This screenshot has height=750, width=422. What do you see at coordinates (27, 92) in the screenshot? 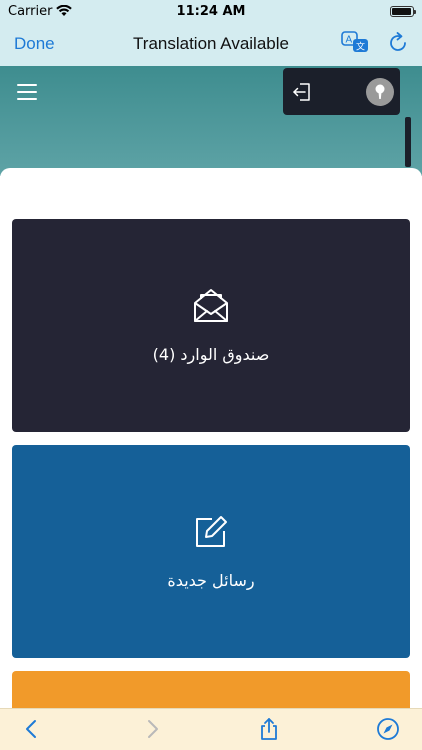
I see `hamburger-menu-icon` at bounding box center [27, 92].